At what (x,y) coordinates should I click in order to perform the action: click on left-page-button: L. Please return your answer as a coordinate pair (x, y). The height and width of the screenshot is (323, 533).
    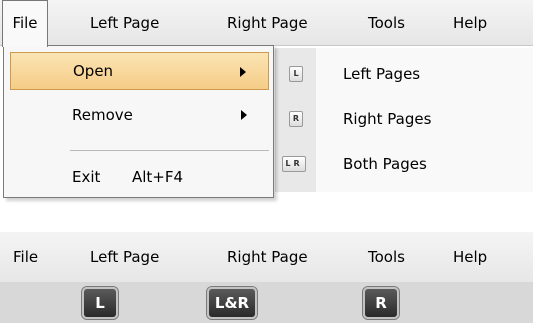
    Looking at the image, I should click on (100, 303).